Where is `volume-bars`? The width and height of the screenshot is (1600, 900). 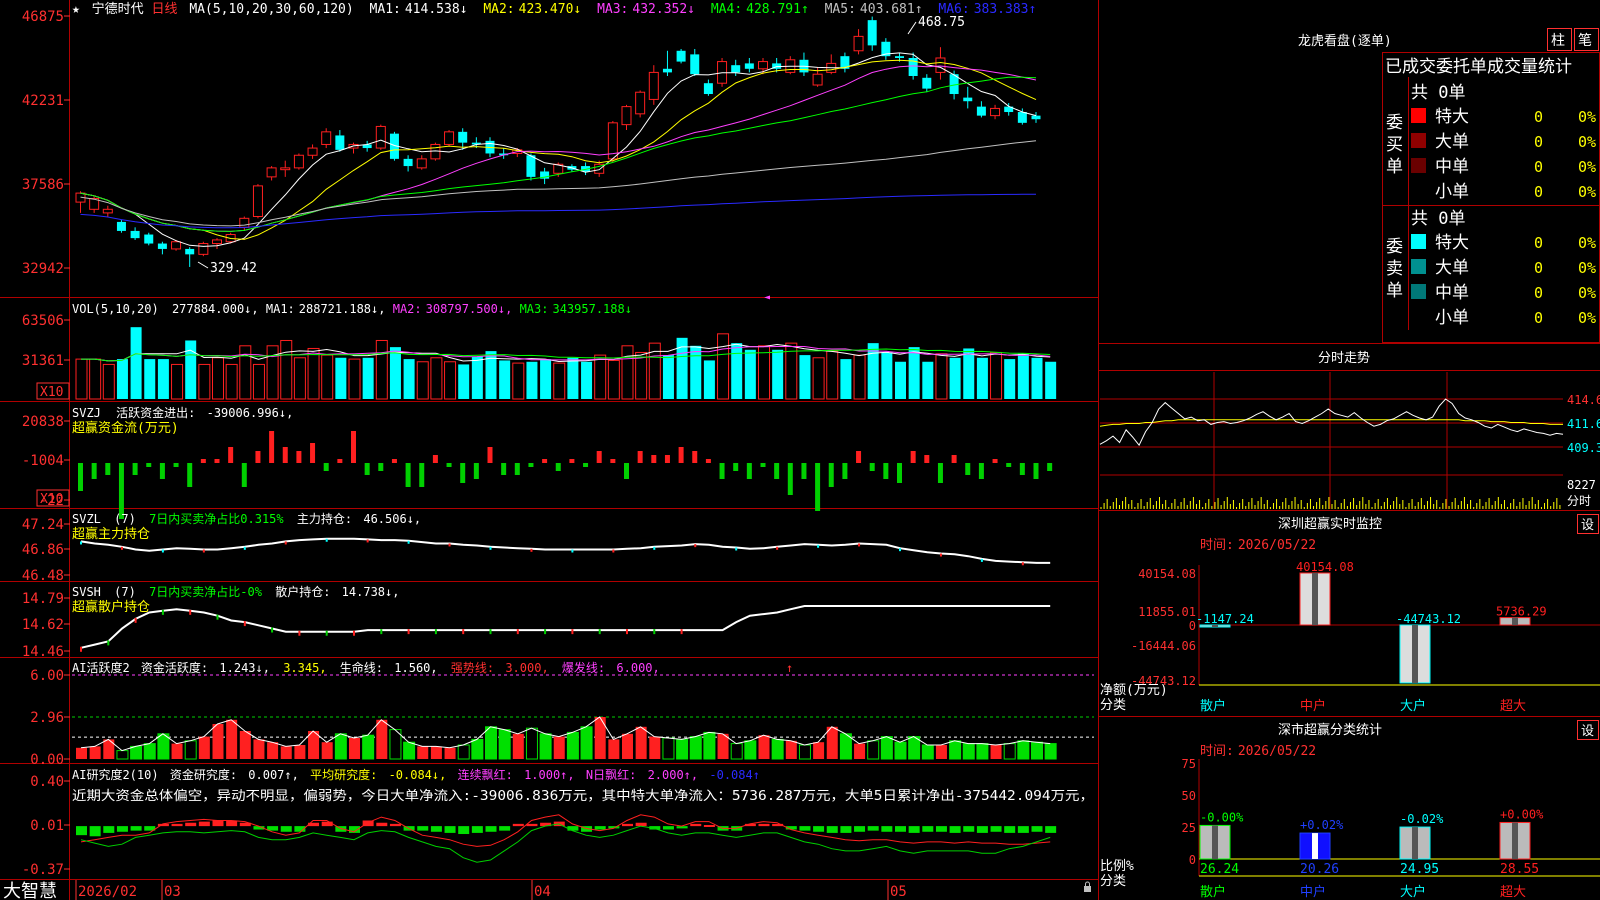 volume-bars is located at coordinates (566, 363).